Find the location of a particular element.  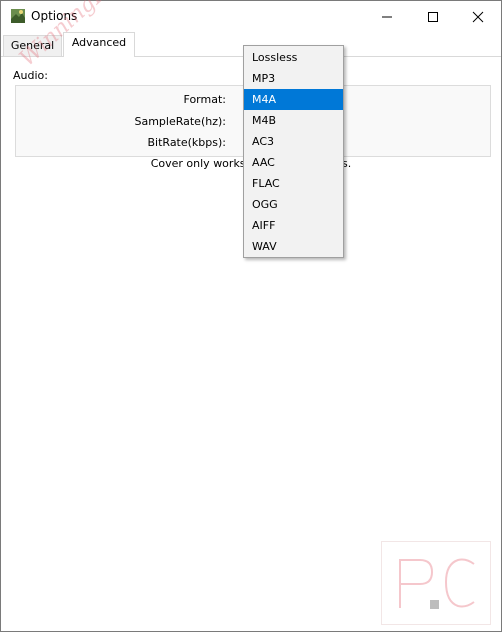

watermark-logo-mark is located at coordinates (437, 583).